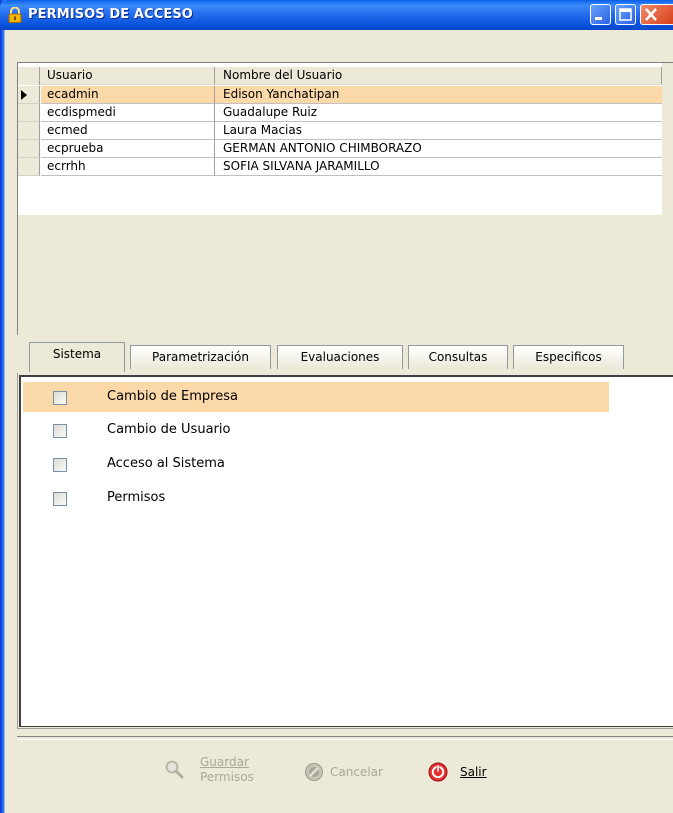 This screenshot has width=673, height=813. I want to click on column-header-usuario: Usuario, so click(128, 76).